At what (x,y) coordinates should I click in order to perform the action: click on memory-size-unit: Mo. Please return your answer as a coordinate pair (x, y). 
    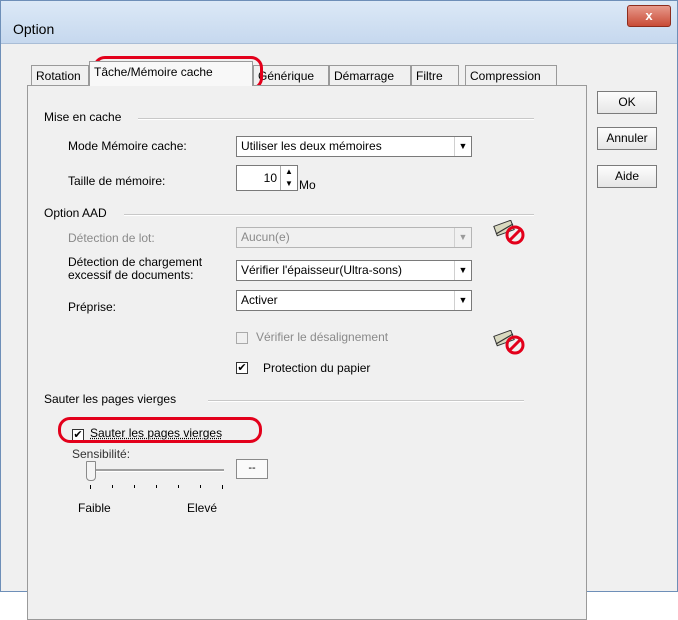
    Looking at the image, I should click on (307, 185).